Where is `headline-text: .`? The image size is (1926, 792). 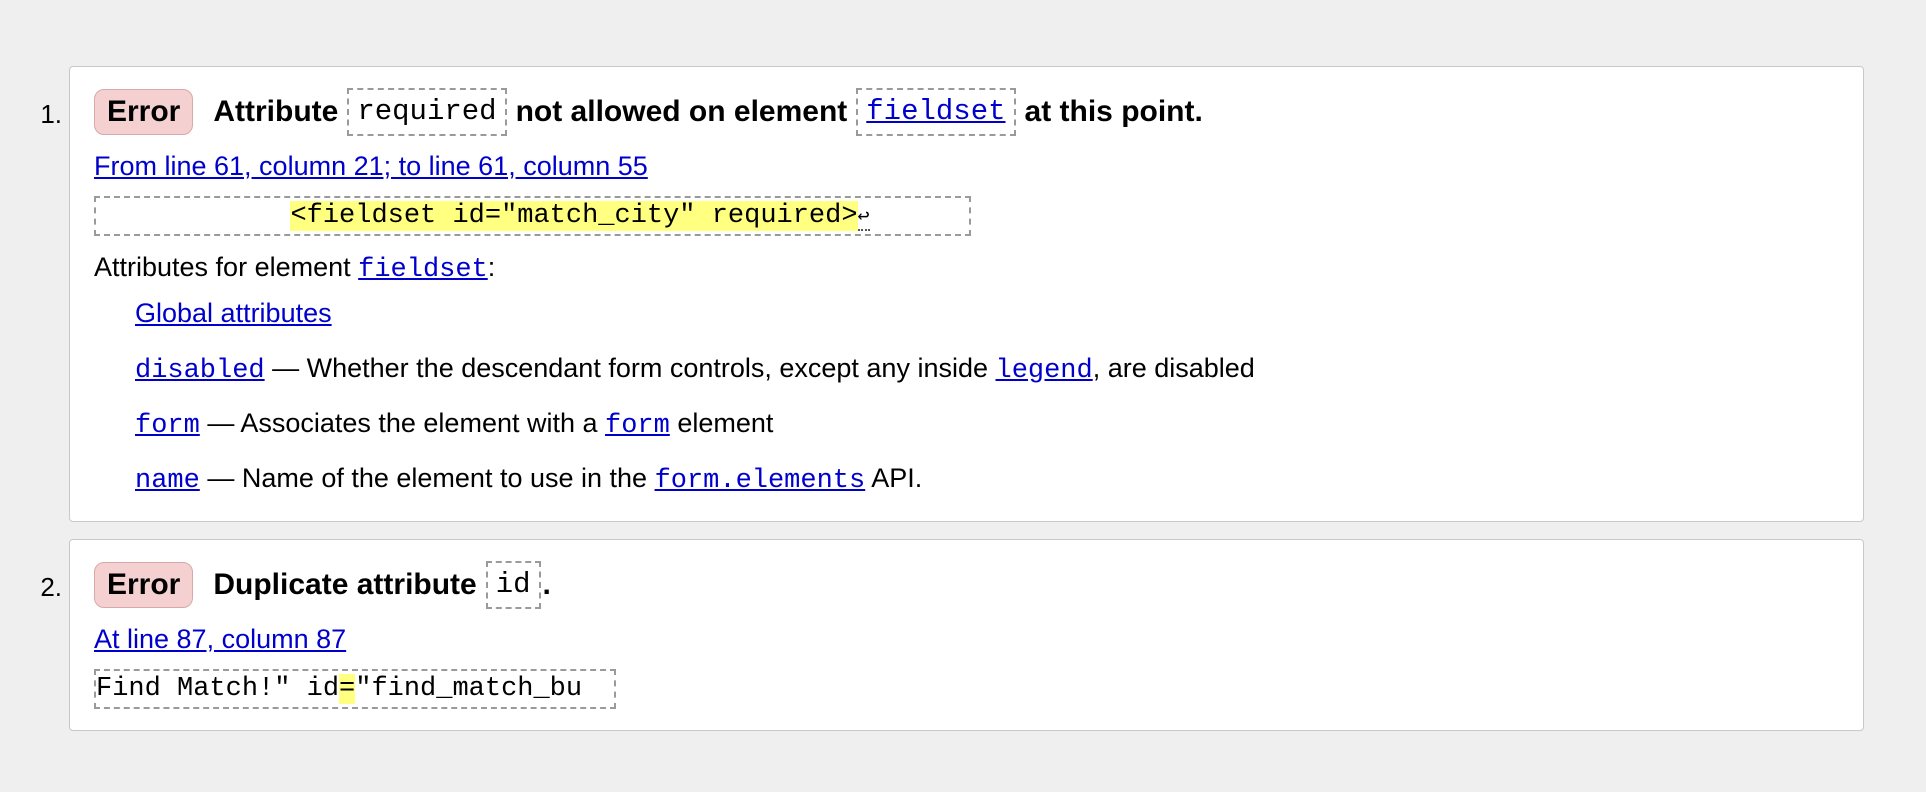
headline-text: . is located at coordinates (546, 584).